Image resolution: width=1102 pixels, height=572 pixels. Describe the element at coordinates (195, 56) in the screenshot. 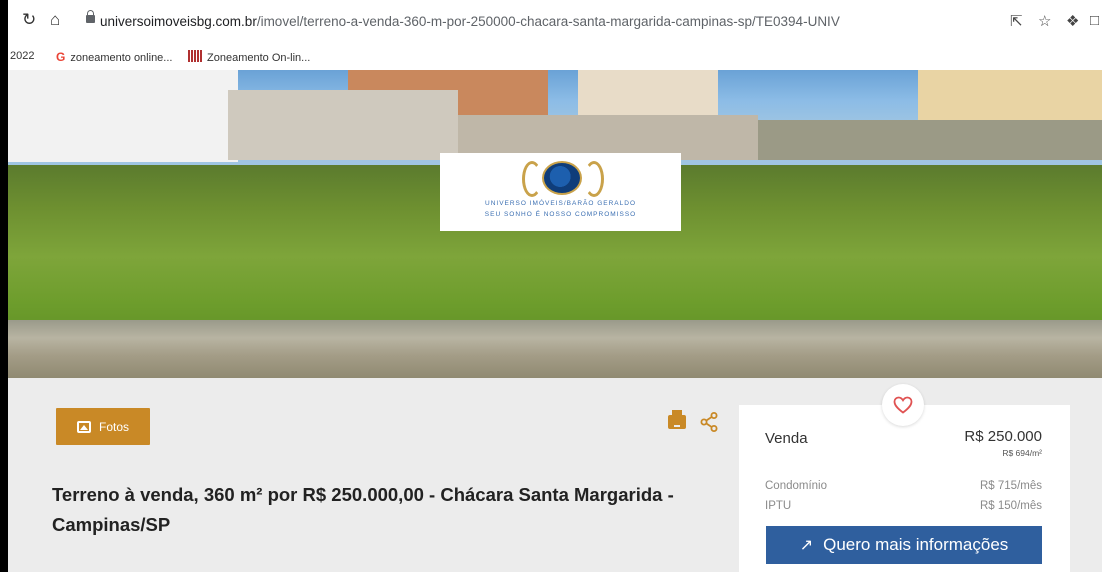

I see `barcode-icon` at that location.